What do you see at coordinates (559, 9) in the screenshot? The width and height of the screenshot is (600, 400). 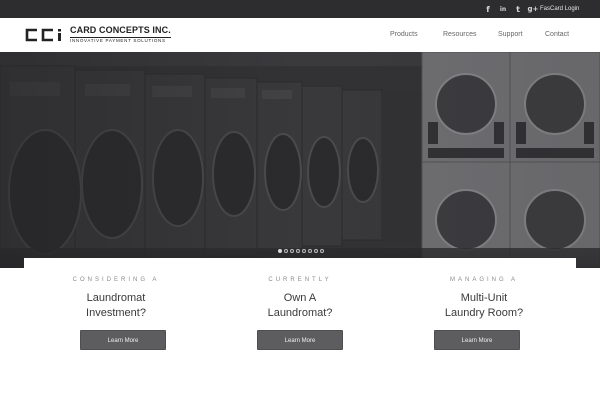 I see `fascard-login-link: FasCard Login` at bounding box center [559, 9].